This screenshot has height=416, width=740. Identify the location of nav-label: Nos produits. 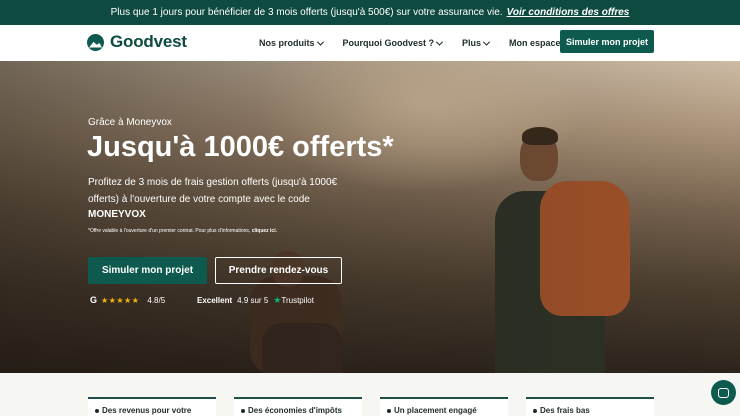
(287, 43).